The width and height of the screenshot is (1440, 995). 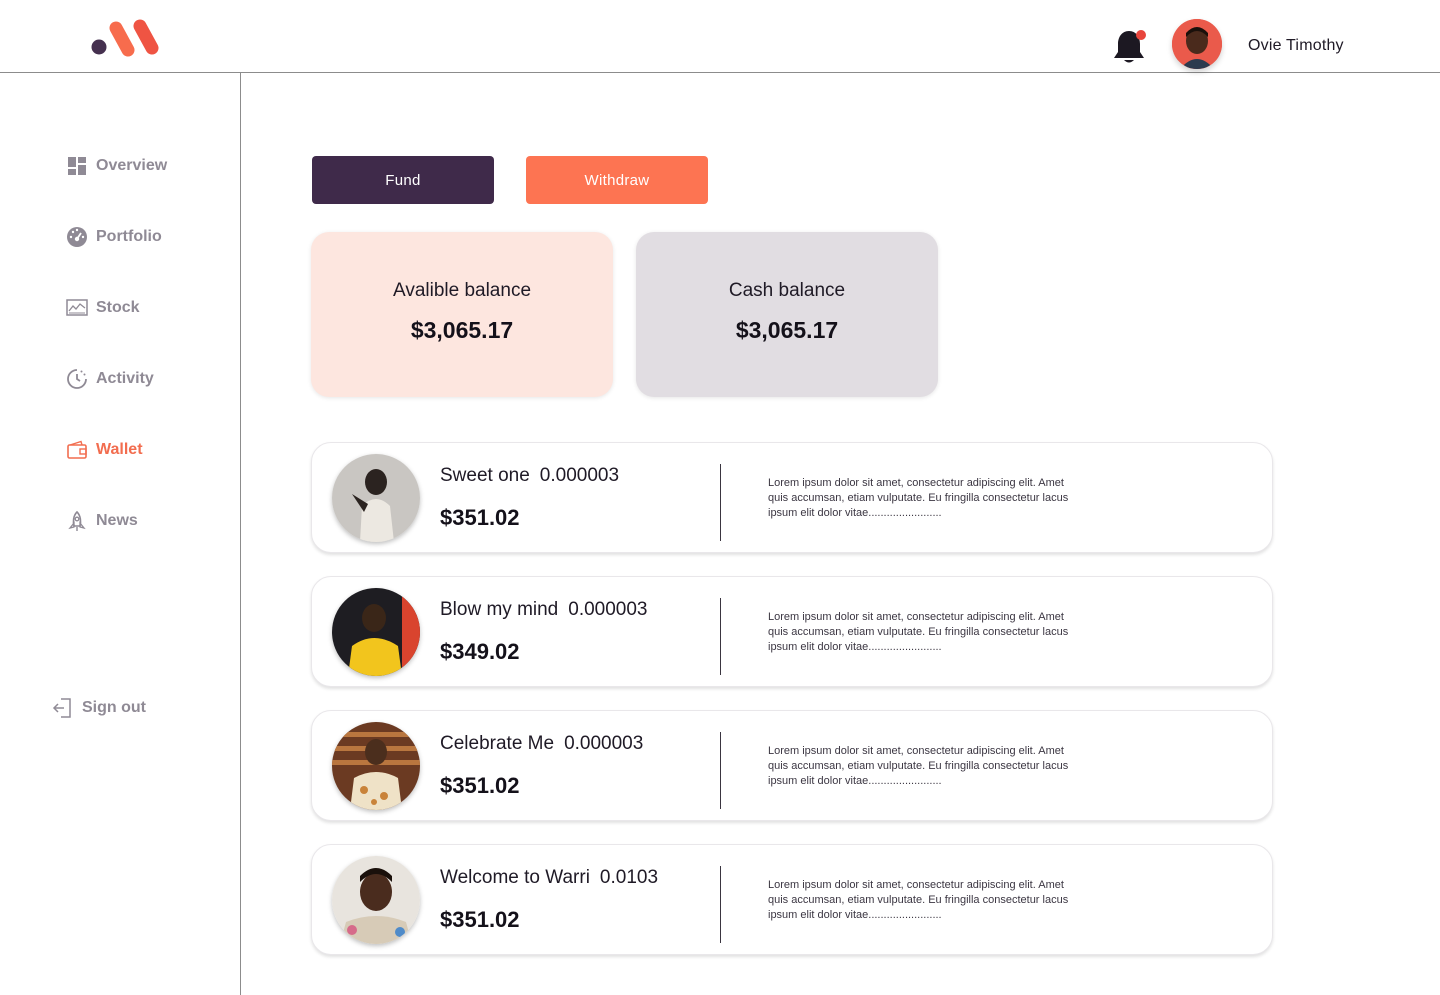 What do you see at coordinates (462, 290) in the screenshot?
I see `available-balance-label: Avalible balance` at bounding box center [462, 290].